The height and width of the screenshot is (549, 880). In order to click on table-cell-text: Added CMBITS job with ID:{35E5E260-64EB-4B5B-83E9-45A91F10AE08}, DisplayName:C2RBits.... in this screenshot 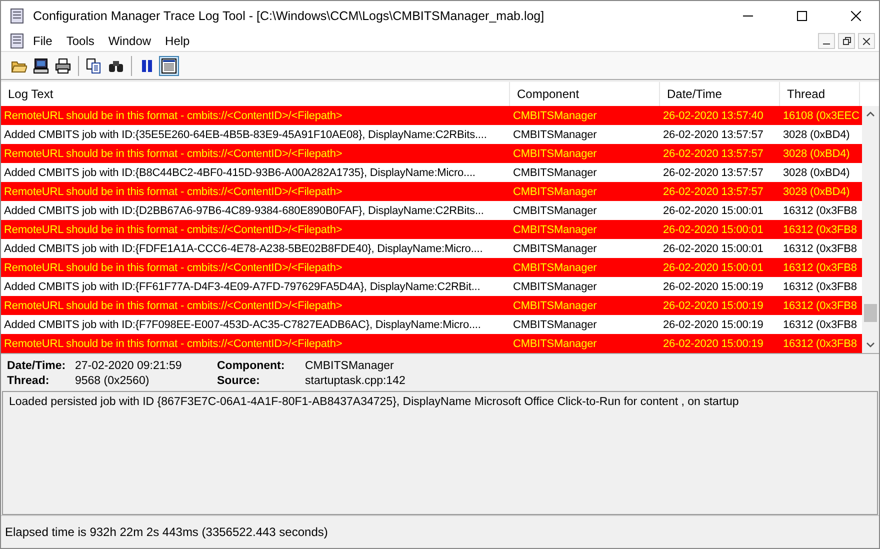, I will do `click(245, 135)`.